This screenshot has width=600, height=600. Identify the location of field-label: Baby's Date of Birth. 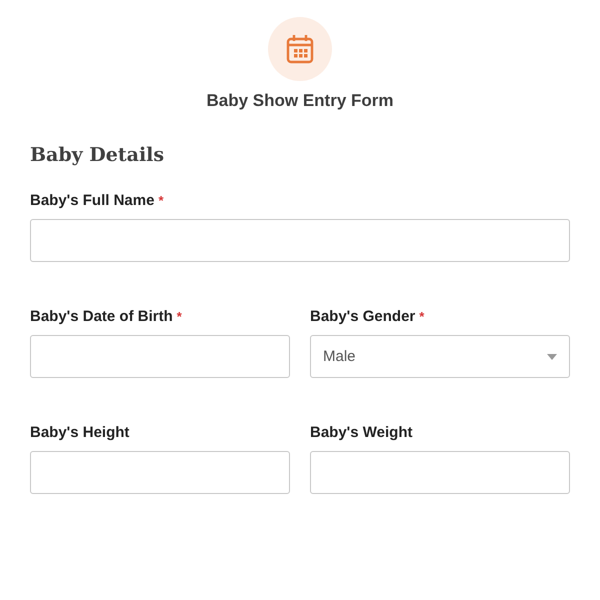
(101, 316).